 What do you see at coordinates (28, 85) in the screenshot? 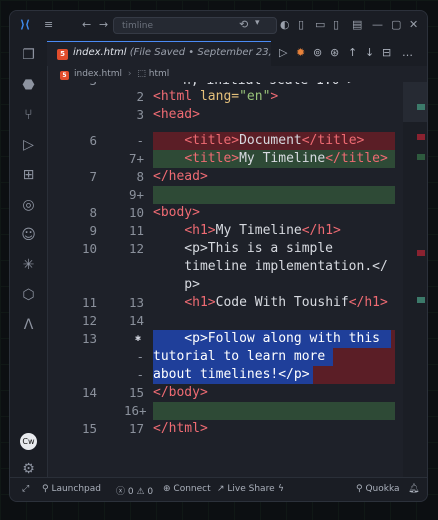
I see `search-icon: ⬣` at bounding box center [28, 85].